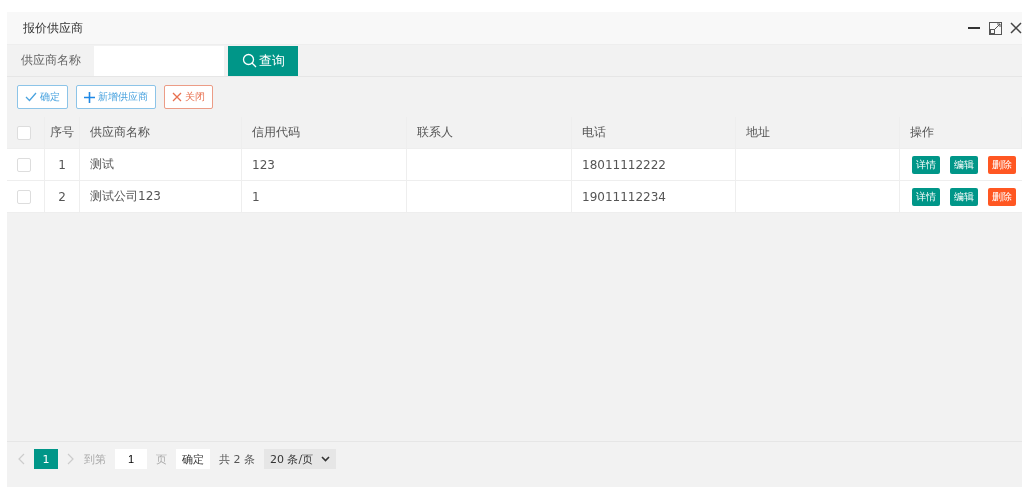 The image size is (1022, 498). What do you see at coordinates (995, 28) in the screenshot?
I see `maximize-icon` at bounding box center [995, 28].